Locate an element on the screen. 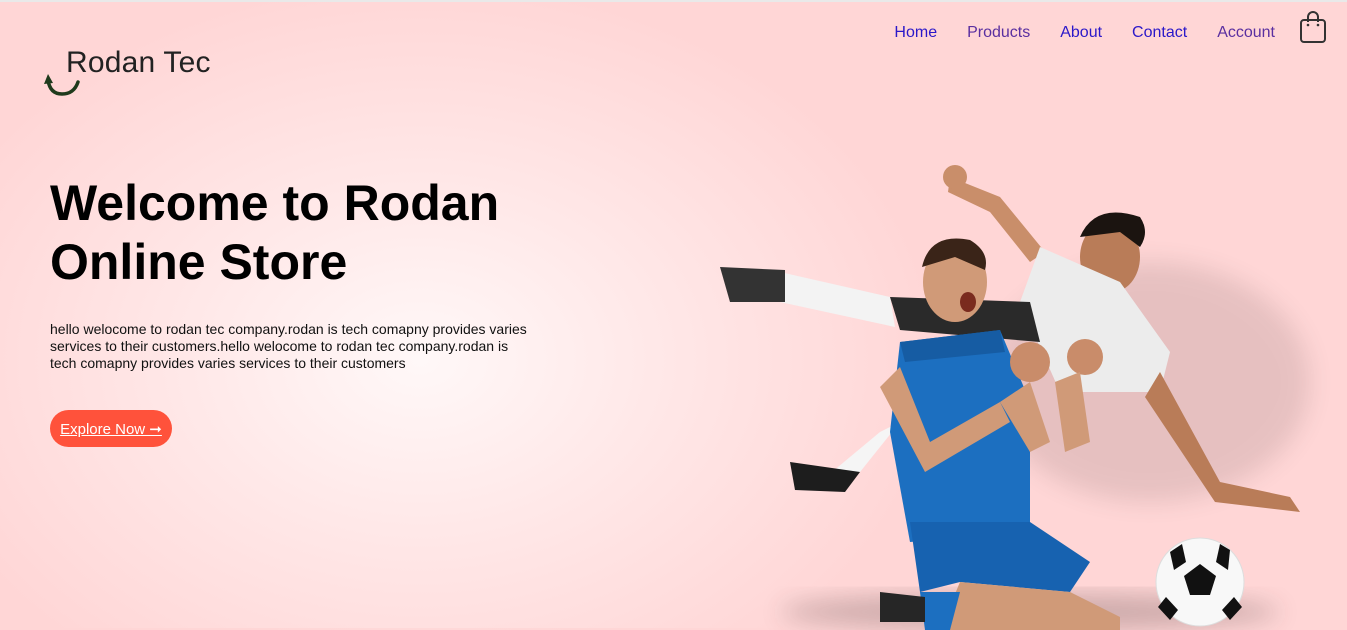  football is located at coordinates (1200, 582).